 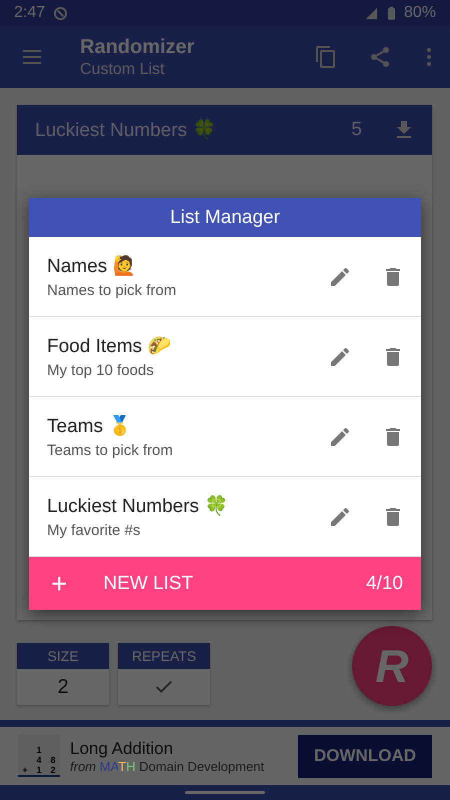 I want to click on battery-percent: 80%, so click(x=420, y=13).